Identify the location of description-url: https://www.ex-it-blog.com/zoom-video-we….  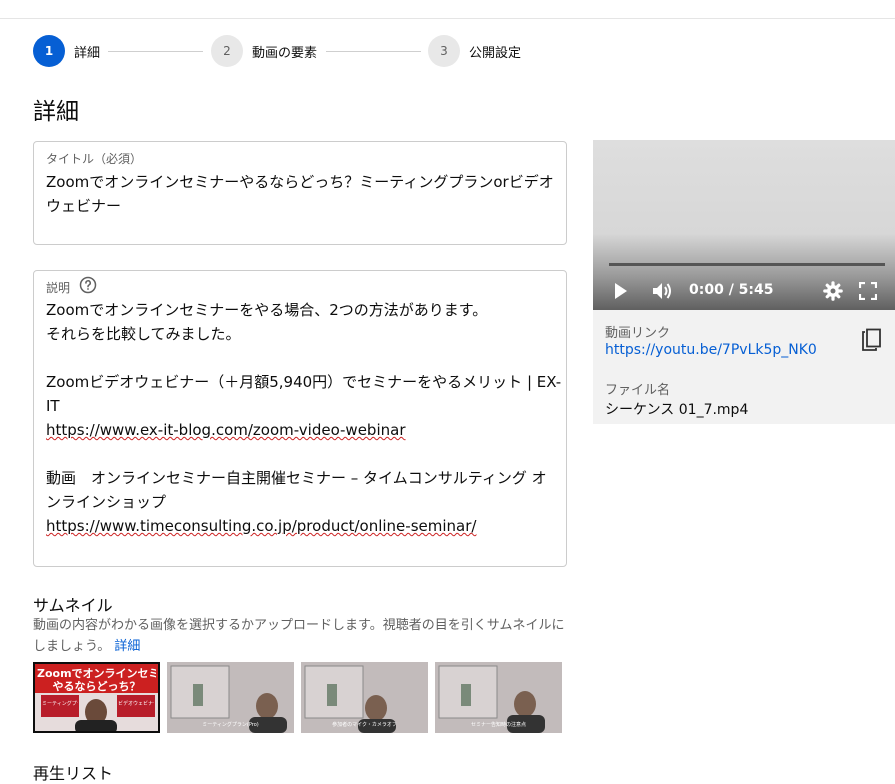
(299, 430).